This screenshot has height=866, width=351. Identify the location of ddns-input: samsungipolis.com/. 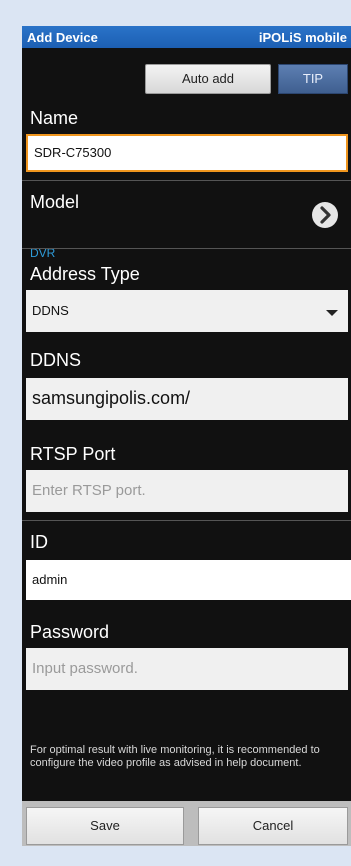
(187, 399).